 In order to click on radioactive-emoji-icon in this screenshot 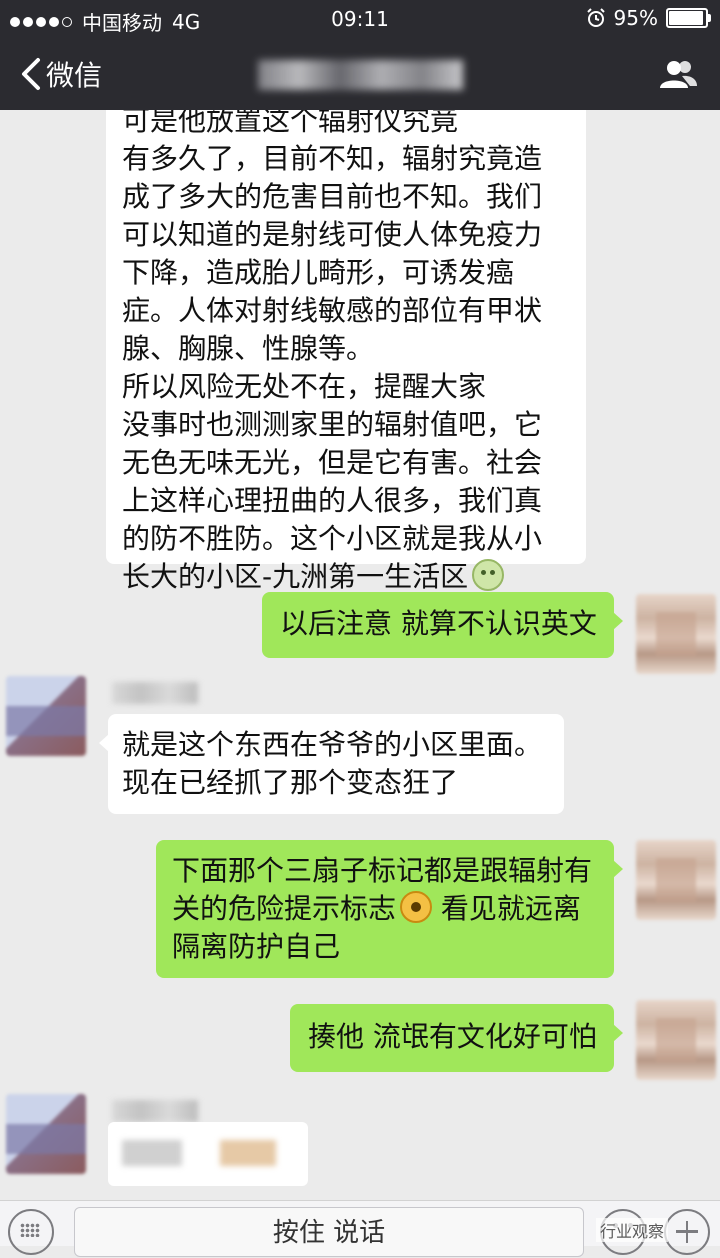, I will do `click(416, 907)`.